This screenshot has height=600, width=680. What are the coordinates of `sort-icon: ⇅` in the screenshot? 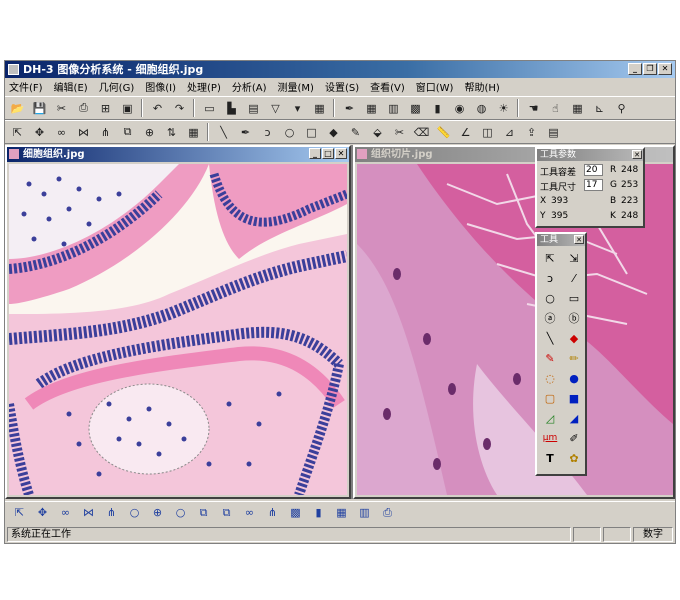 It's located at (171, 132).